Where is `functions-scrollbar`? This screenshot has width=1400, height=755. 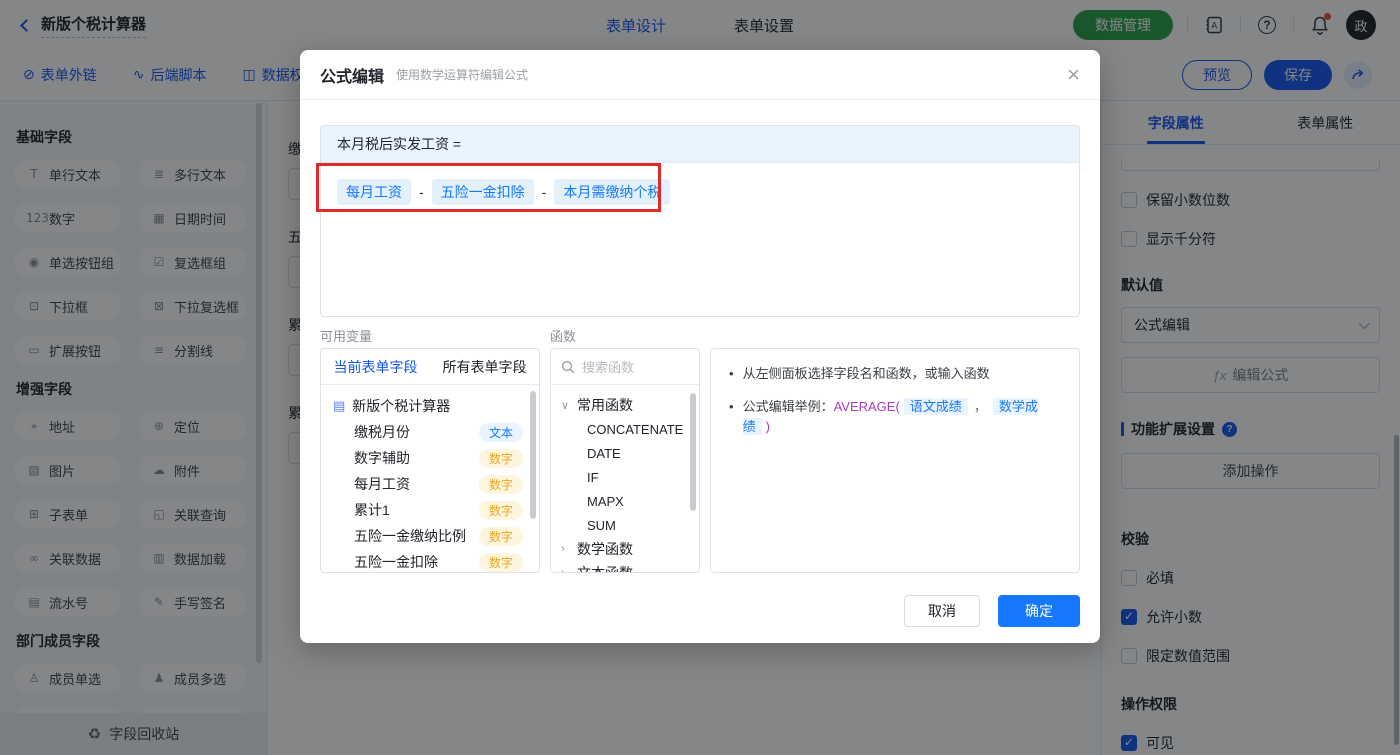 functions-scrollbar is located at coordinates (693, 452).